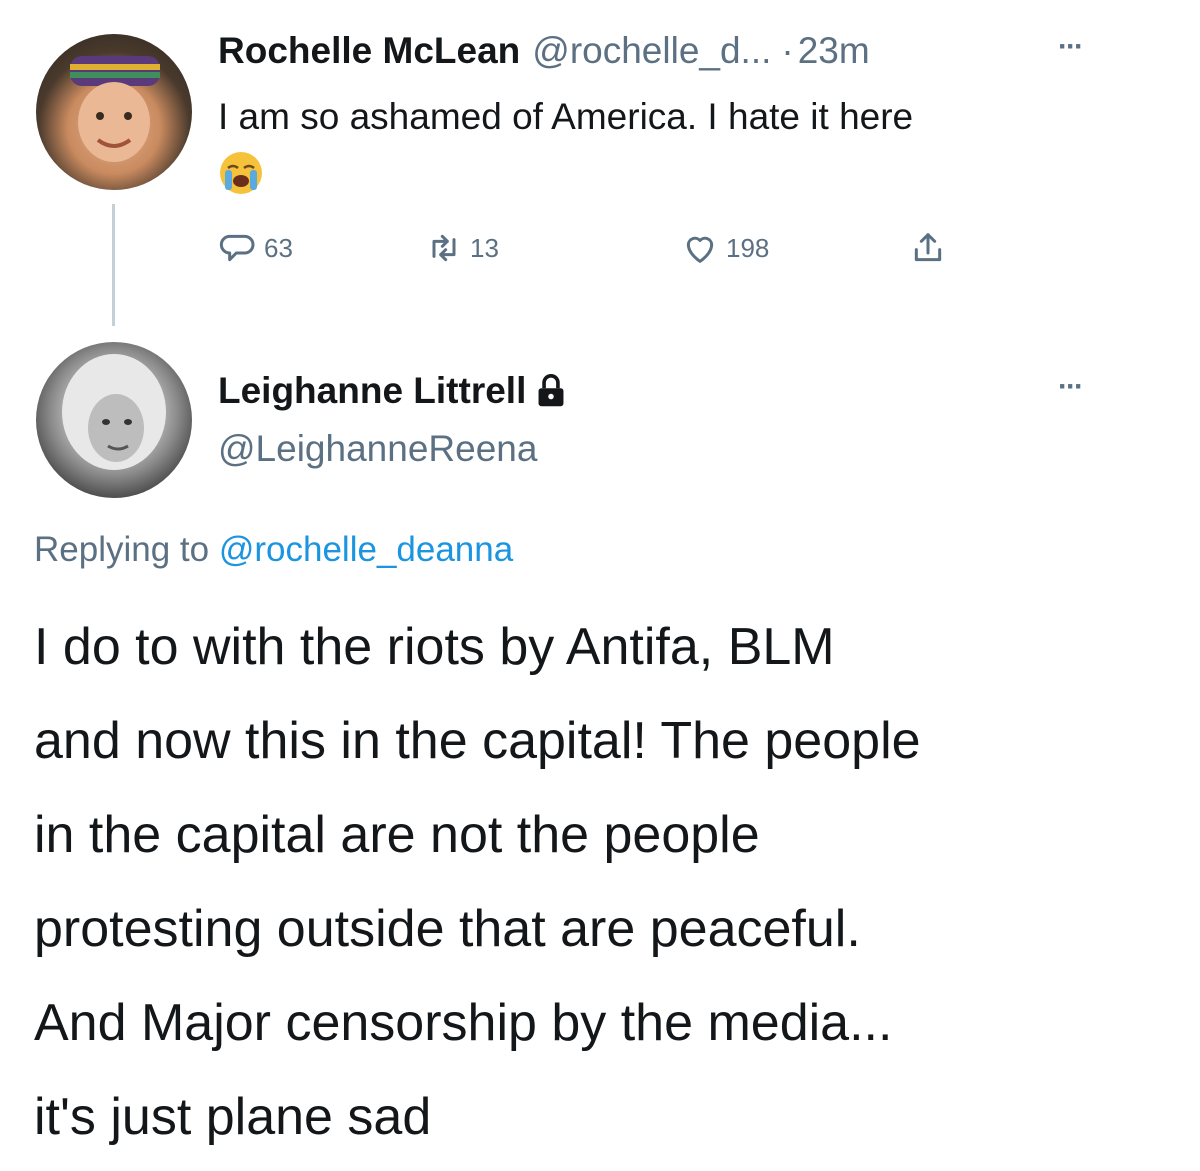  I want to click on tweet2-author-name-row: Leighanne Littrell, so click(393, 391).